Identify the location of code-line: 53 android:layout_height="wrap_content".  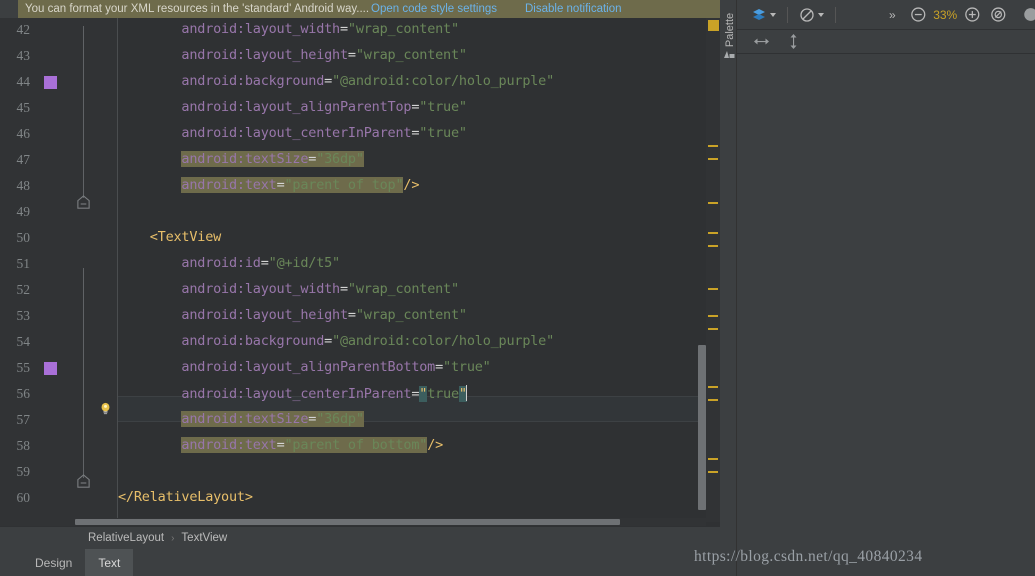
(353, 317).